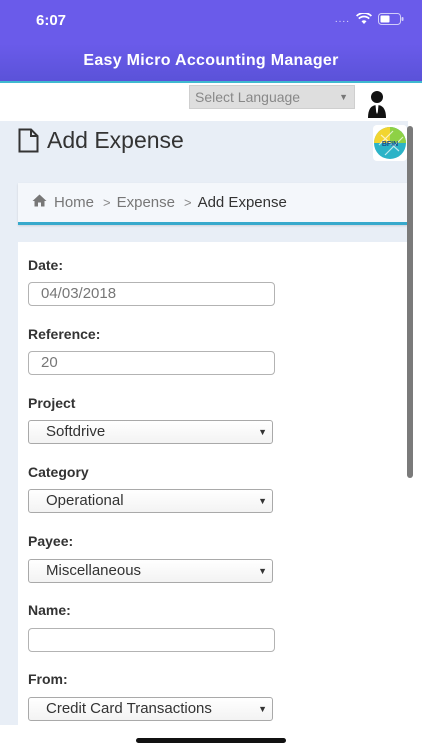  I want to click on company-logo: BFIN, so click(390, 143).